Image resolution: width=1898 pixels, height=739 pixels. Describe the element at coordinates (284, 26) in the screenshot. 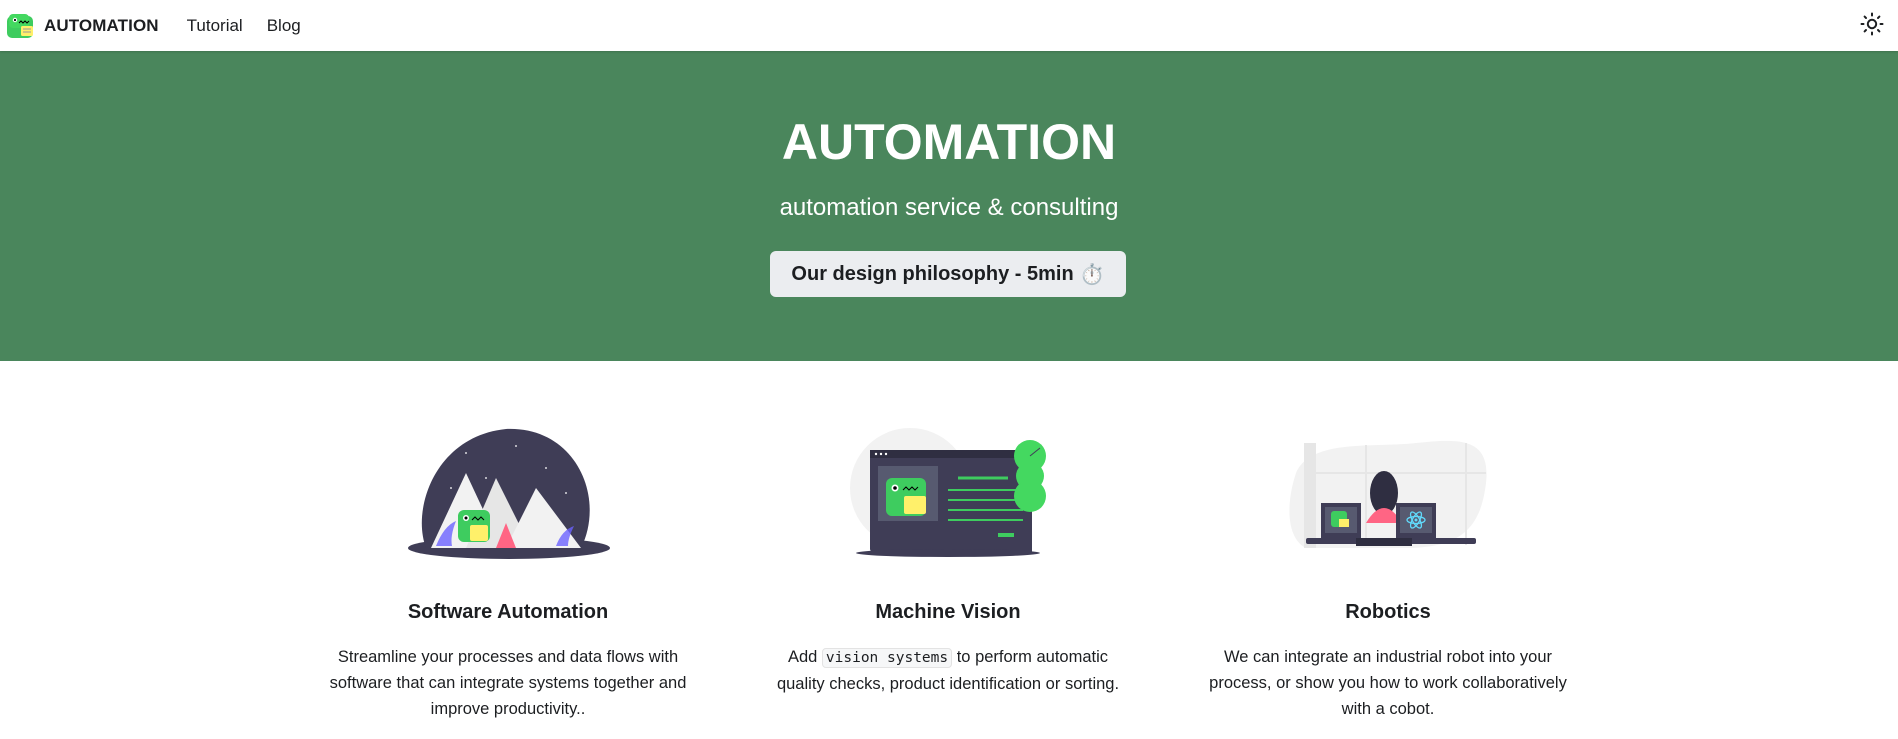

I see `nav-link-blog: Blog` at that location.